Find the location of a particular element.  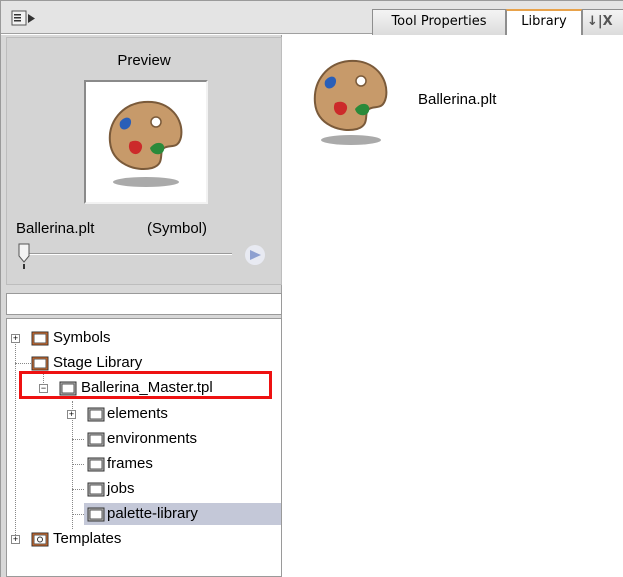

preview-item-name: Ballerina.plt is located at coordinates (55, 228).